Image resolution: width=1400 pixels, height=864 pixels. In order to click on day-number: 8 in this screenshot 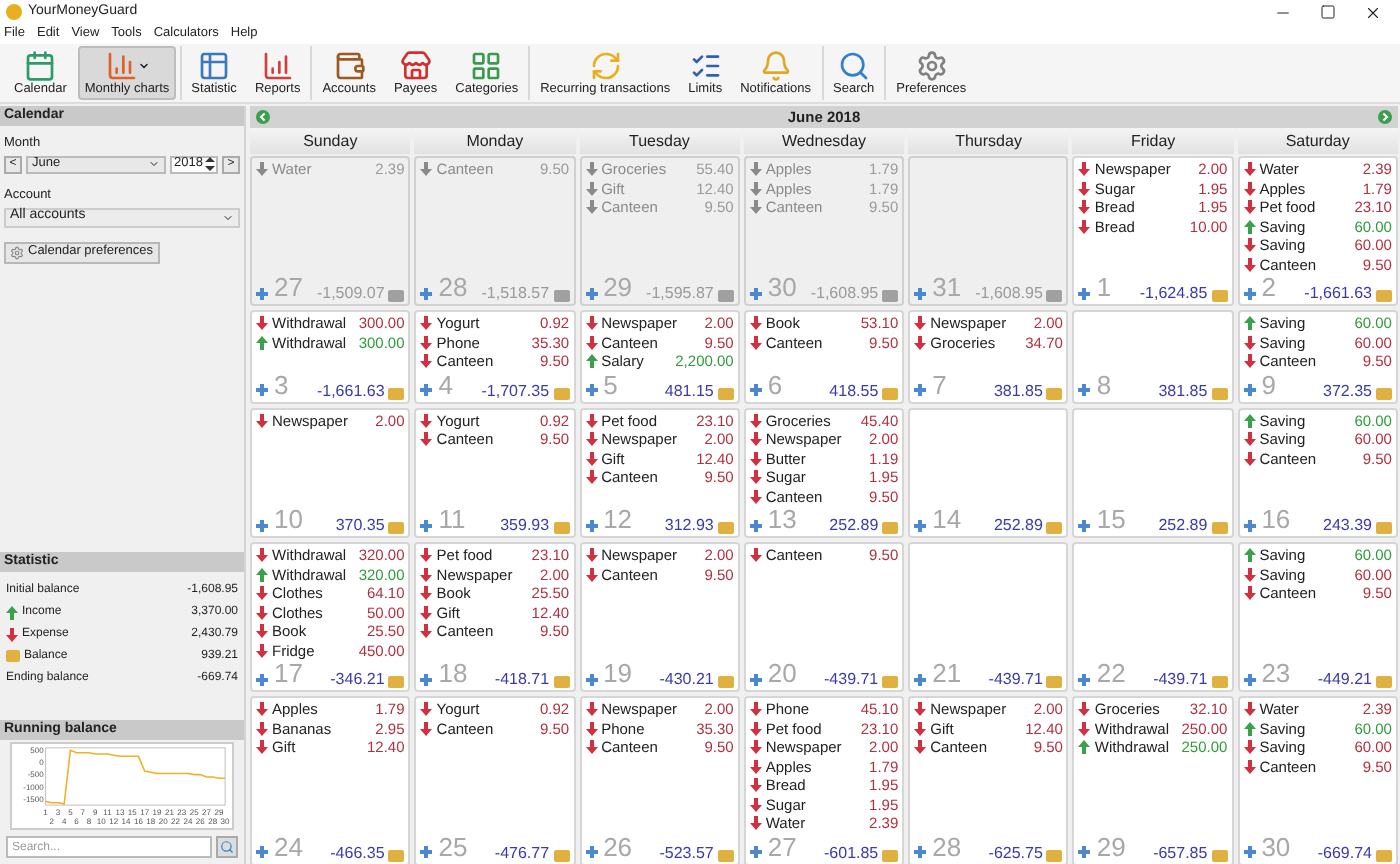, I will do `click(1104, 385)`.